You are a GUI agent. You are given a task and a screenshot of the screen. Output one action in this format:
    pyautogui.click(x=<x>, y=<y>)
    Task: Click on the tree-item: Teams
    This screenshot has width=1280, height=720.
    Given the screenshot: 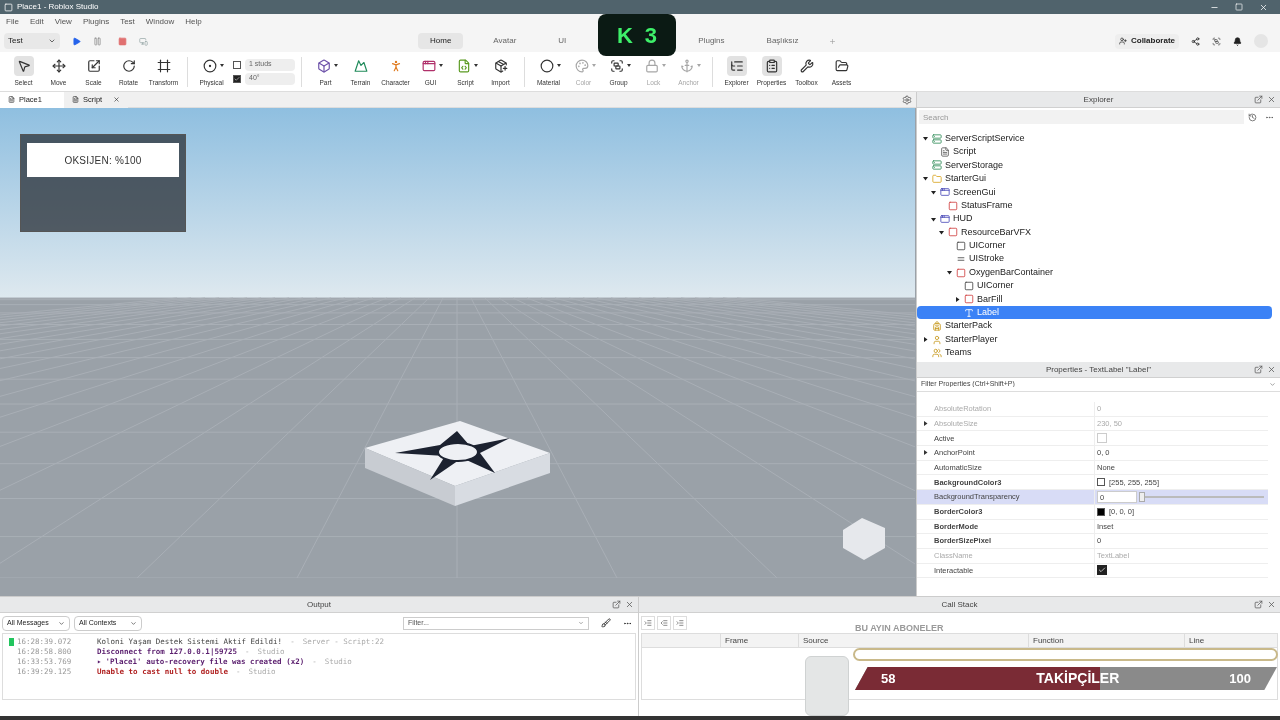 What is the action you would take?
    pyautogui.click(x=1094, y=353)
    